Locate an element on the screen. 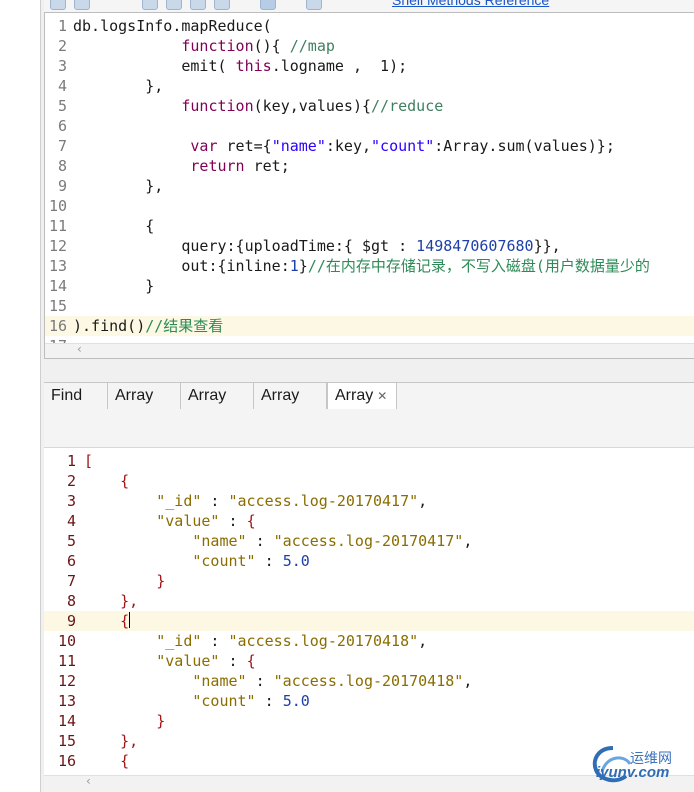 The height and width of the screenshot is (792, 694). line-number: 1 is located at coordinates (71, 461).